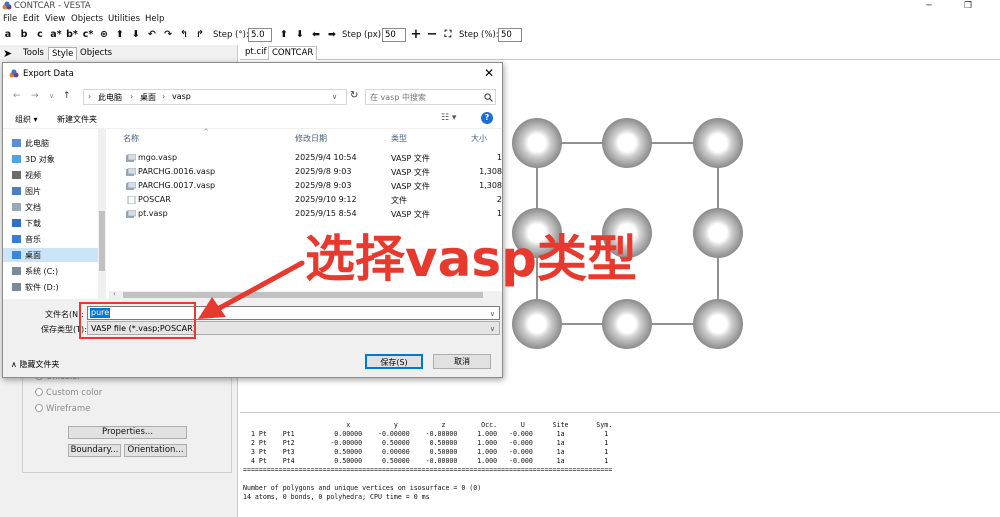 This screenshot has width=1000, height=517. Describe the element at coordinates (68, 393) in the screenshot. I see `radio-custom-color: Custom color` at that location.